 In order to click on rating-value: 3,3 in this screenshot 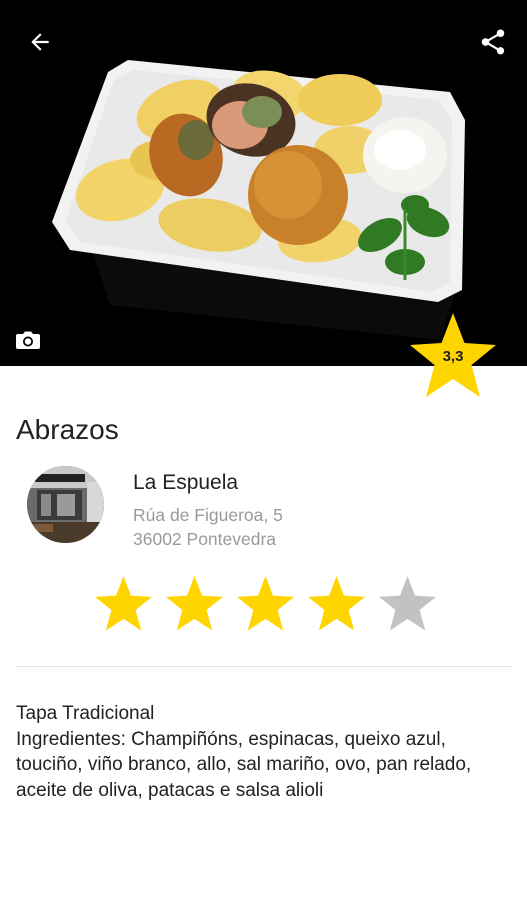, I will do `click(453, 356)`.